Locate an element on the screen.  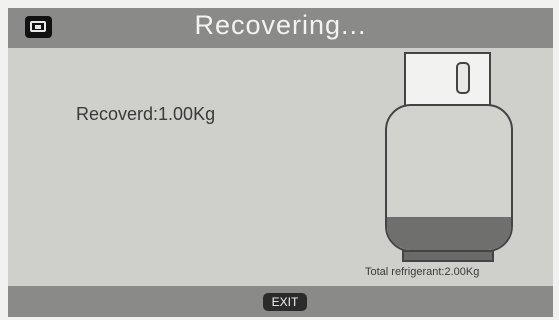
total-refrigerant: Total refrigerant:2.00Kg is located at coordinates (422, 272).